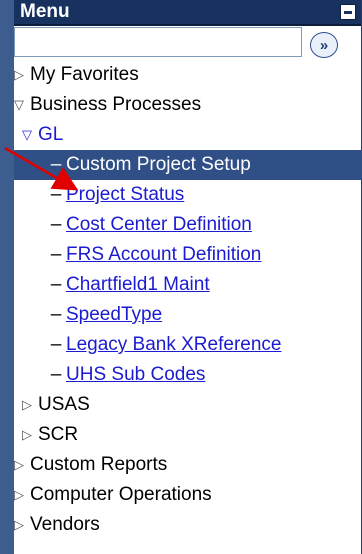 Image resolution: width=362 pixels, height=554 pixels. What do you see at coordinates (188, 405) in the screenshot?
I see `menu-item-usas: ▷ USAS` at bounding box center [188, 405].